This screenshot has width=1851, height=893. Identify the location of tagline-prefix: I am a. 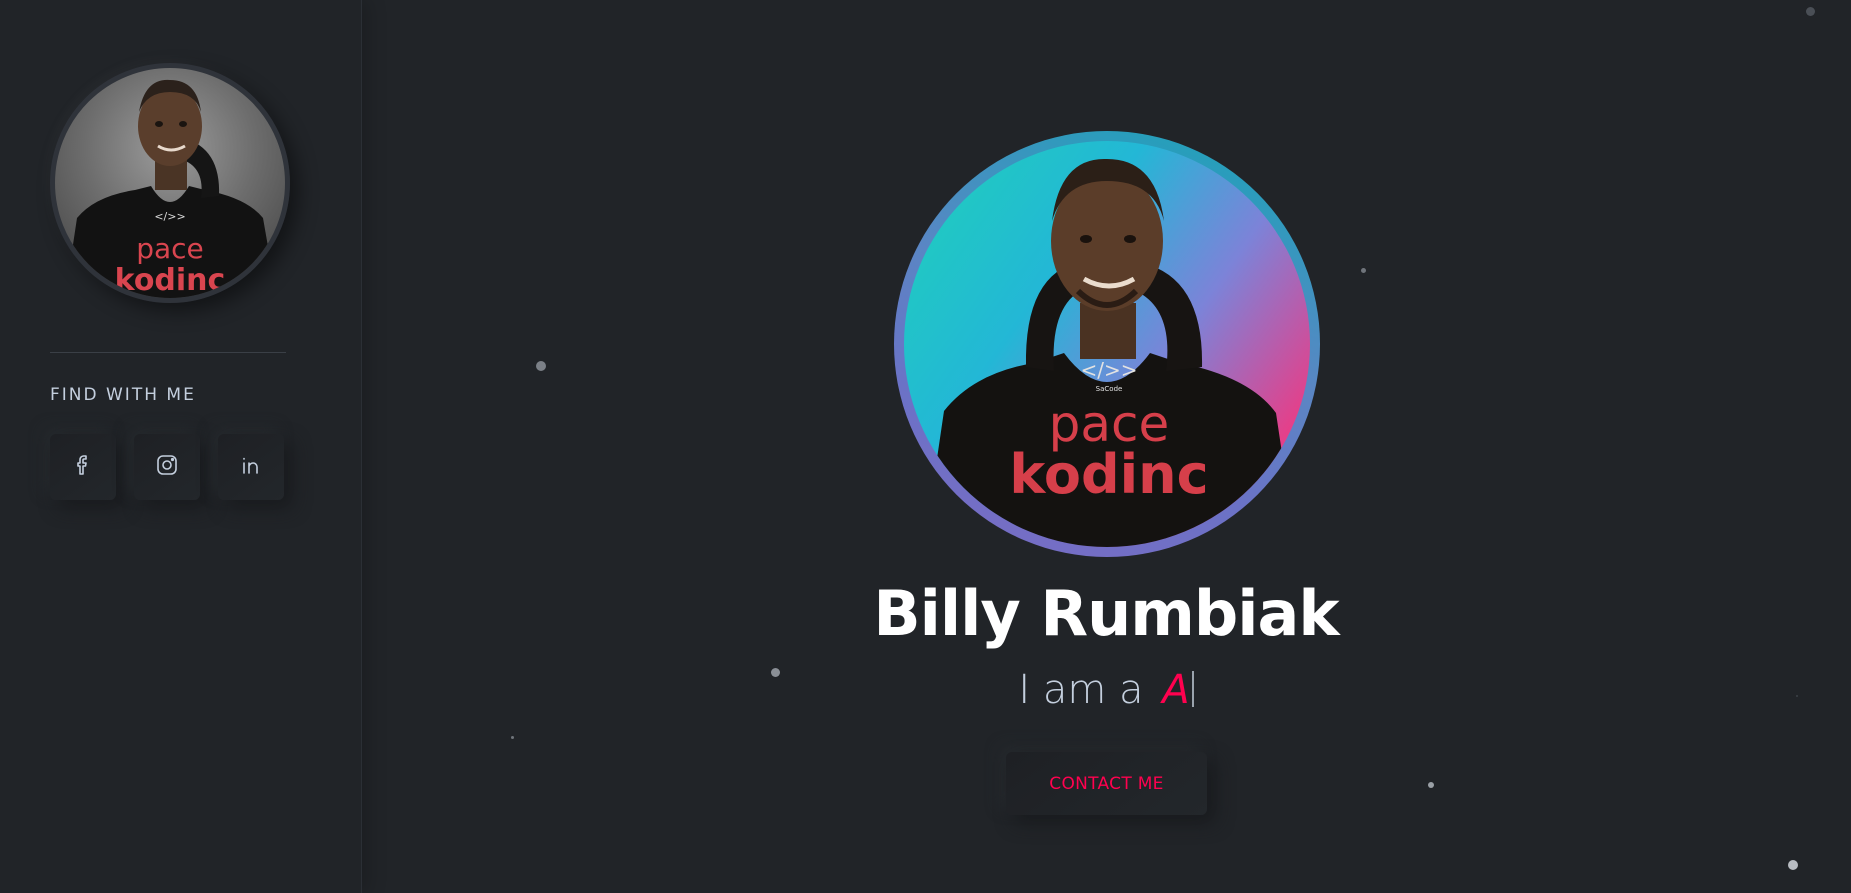
(1081, 690).